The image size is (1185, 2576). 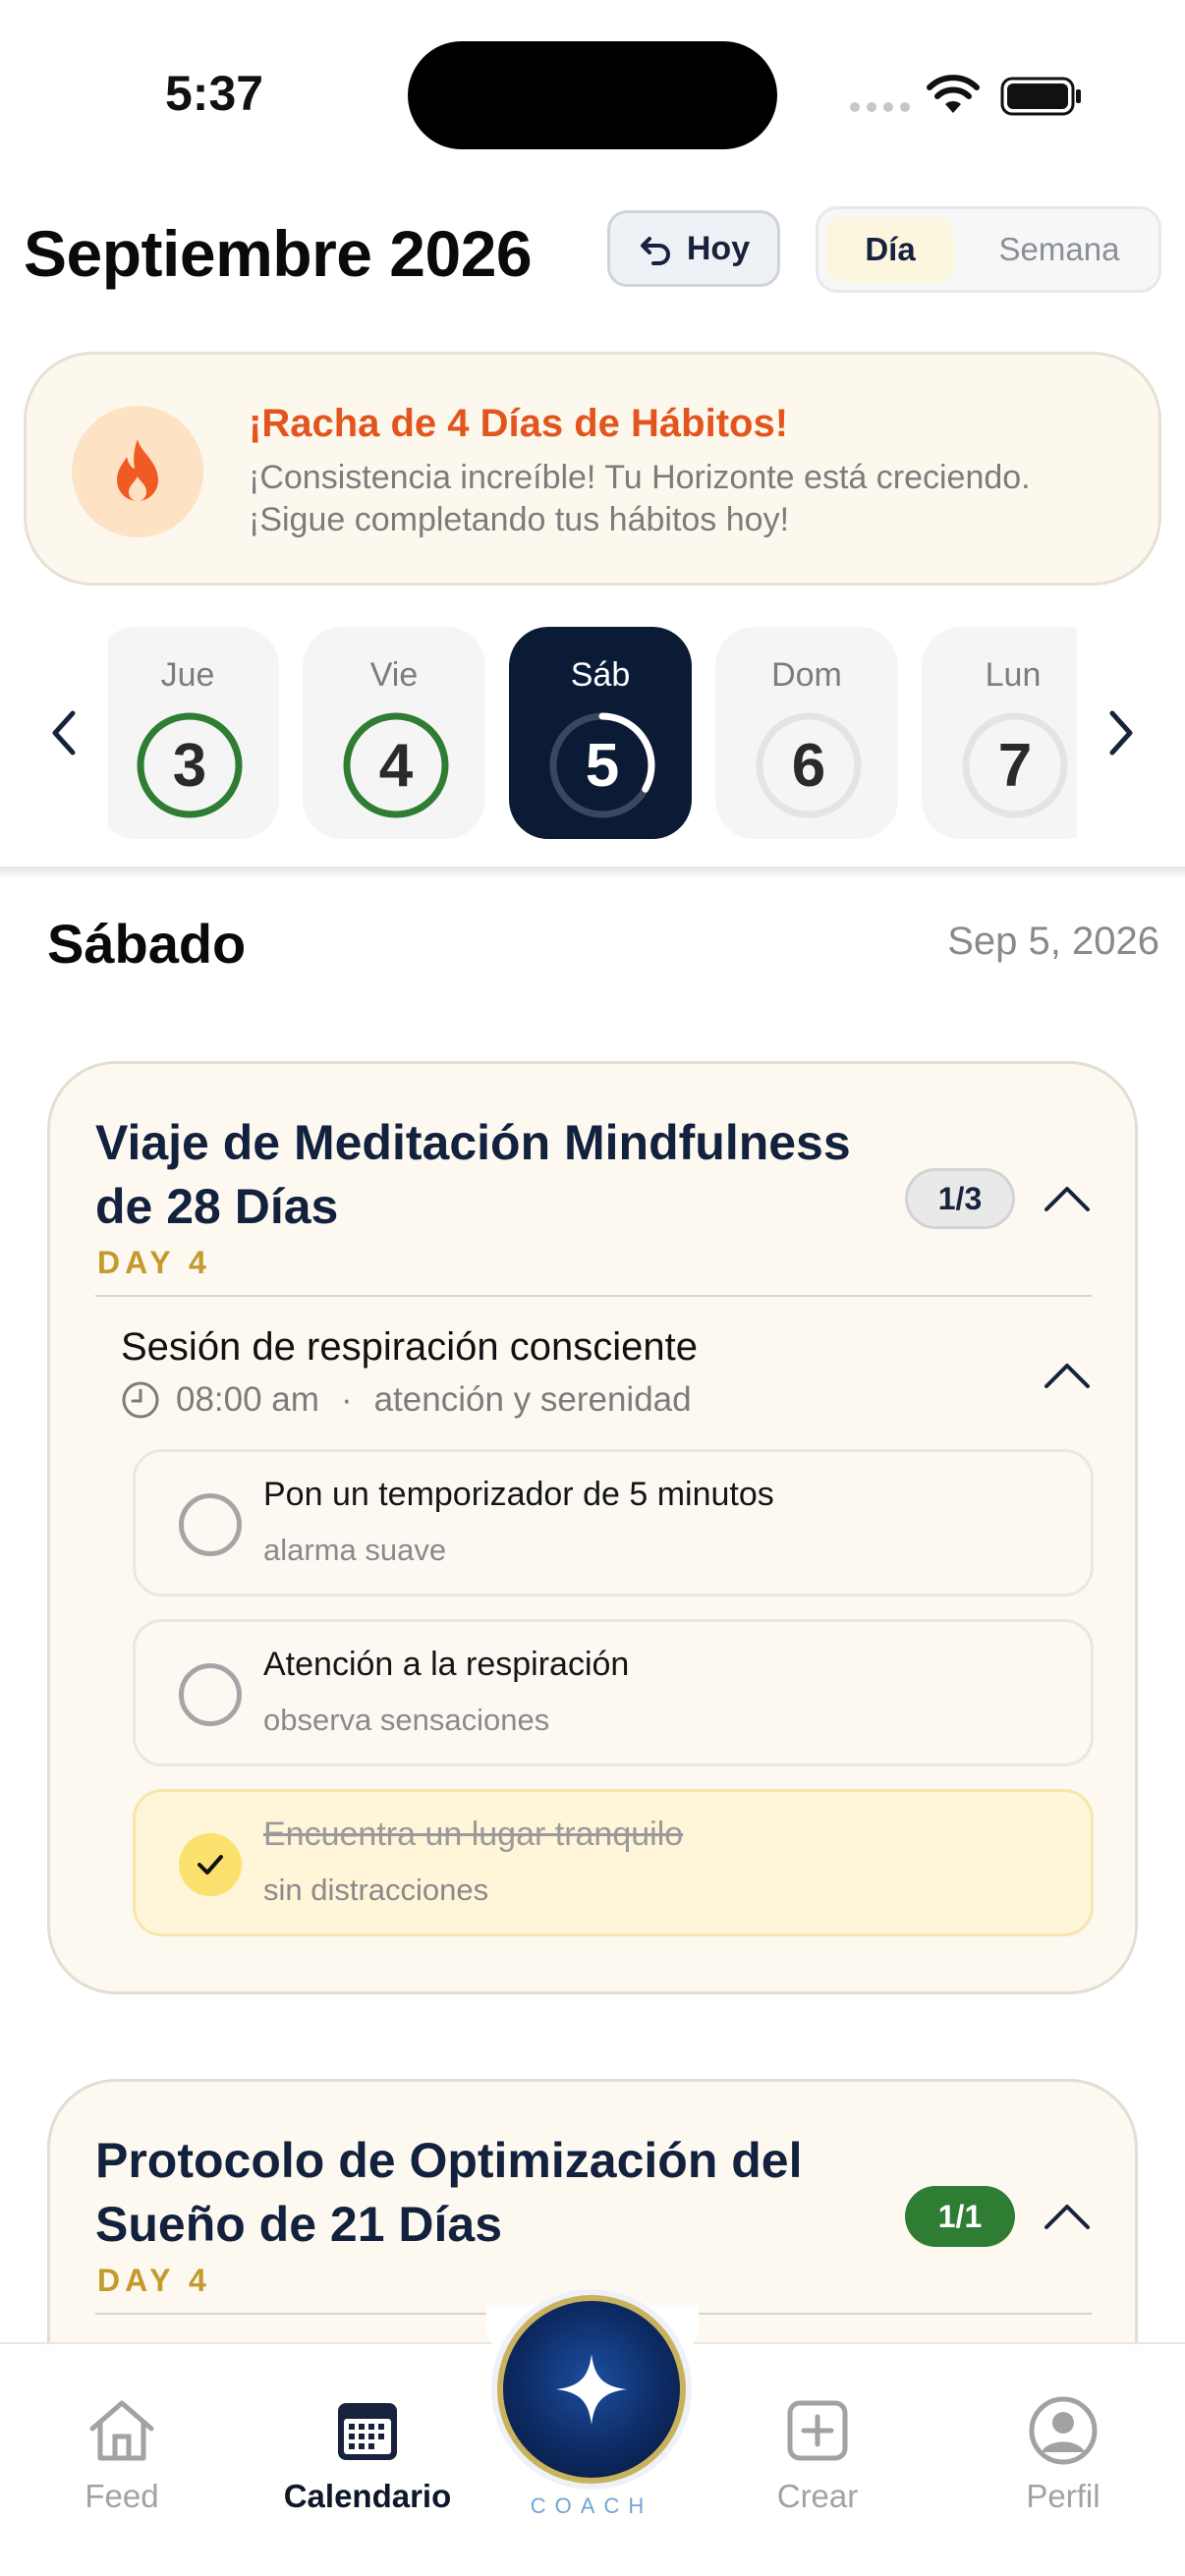 I want to click on sparkle-star-icon, so click(x=592, y=2389).